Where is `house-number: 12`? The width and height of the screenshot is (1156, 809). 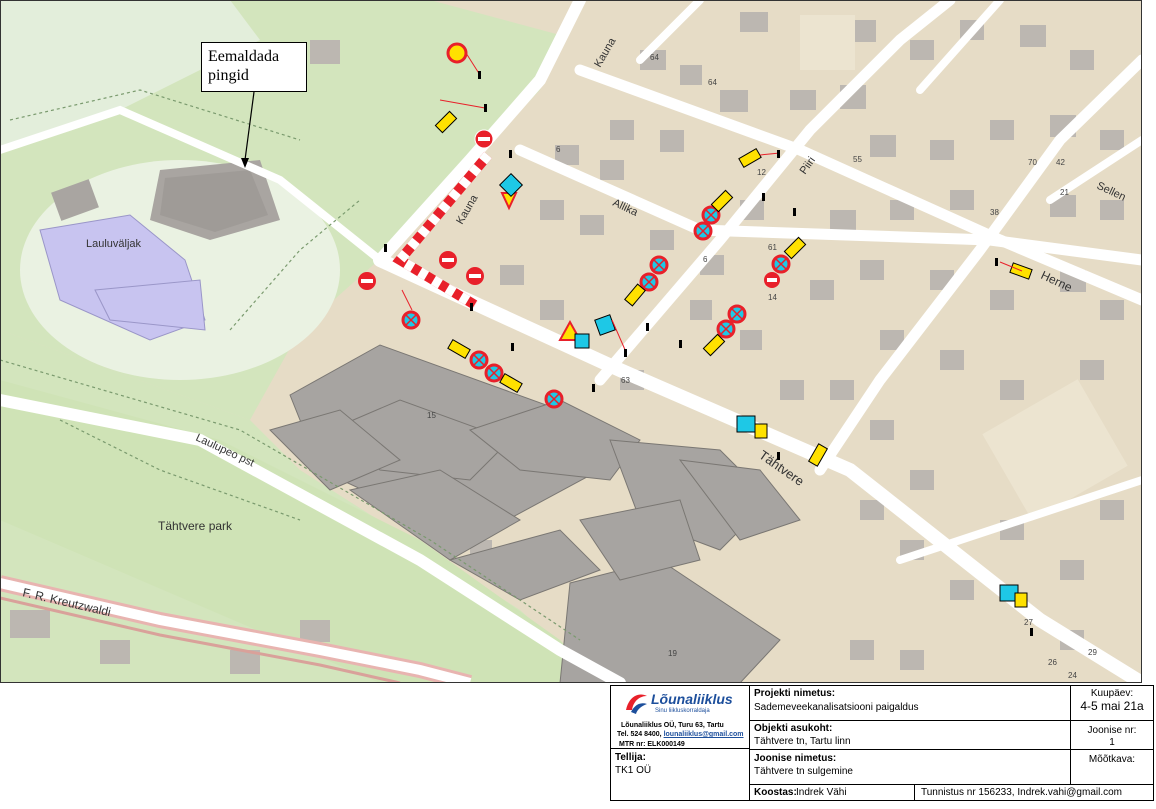 house-number: 12 is located at coordinates (761, 172).